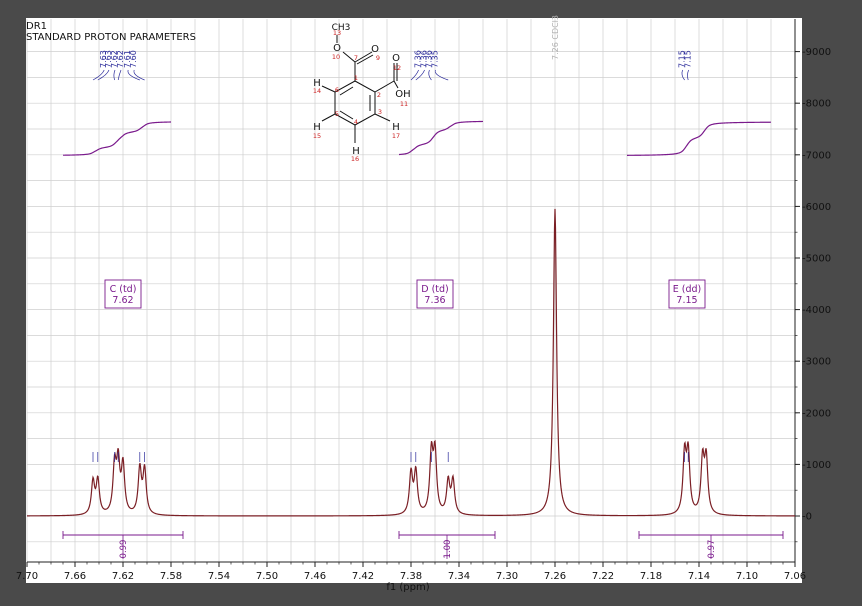 This screenshot has height=606, width=862. Describe the element at coordinates (688, 59) in the screenshot. I see `peak-label: 7.15` at that location.